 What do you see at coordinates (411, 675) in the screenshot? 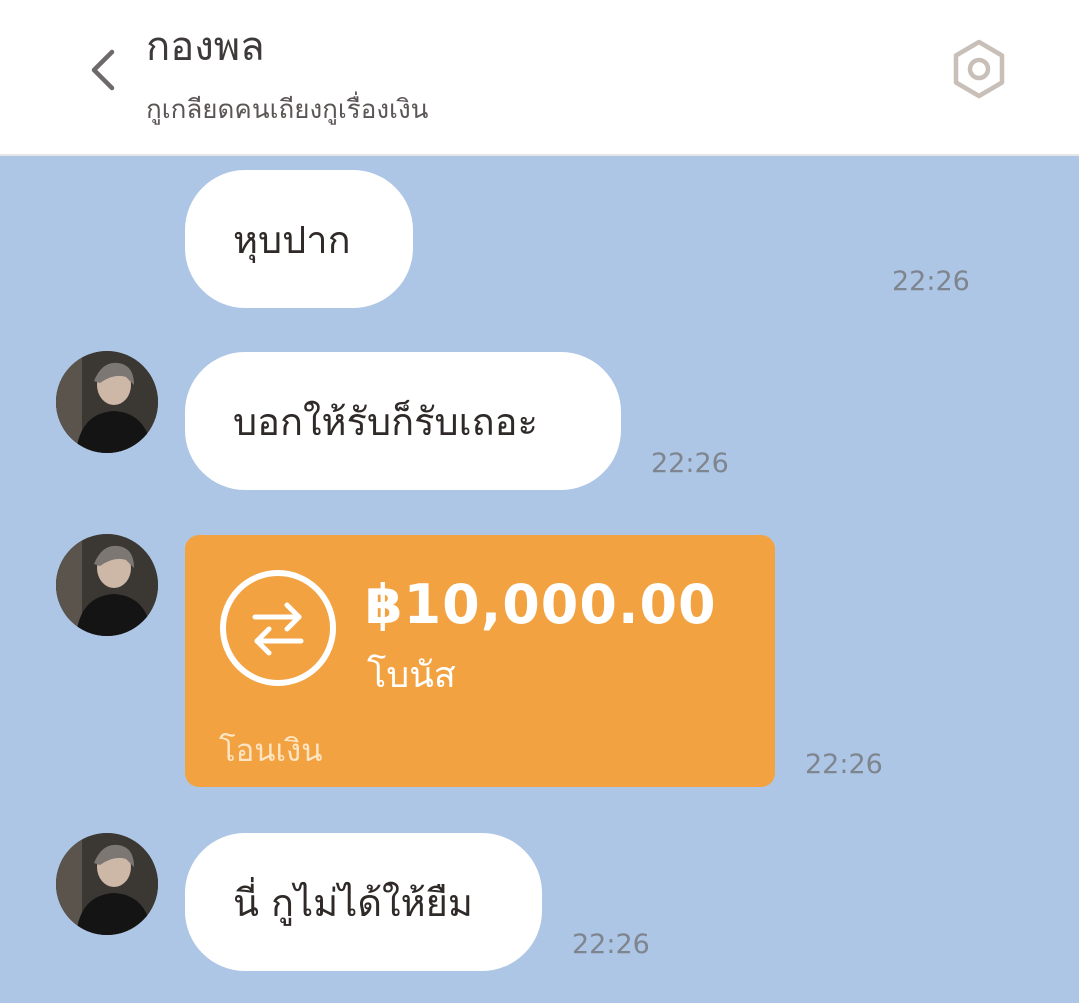
I see `transfer-note: โบนัส` at bounding box center [411, 675].